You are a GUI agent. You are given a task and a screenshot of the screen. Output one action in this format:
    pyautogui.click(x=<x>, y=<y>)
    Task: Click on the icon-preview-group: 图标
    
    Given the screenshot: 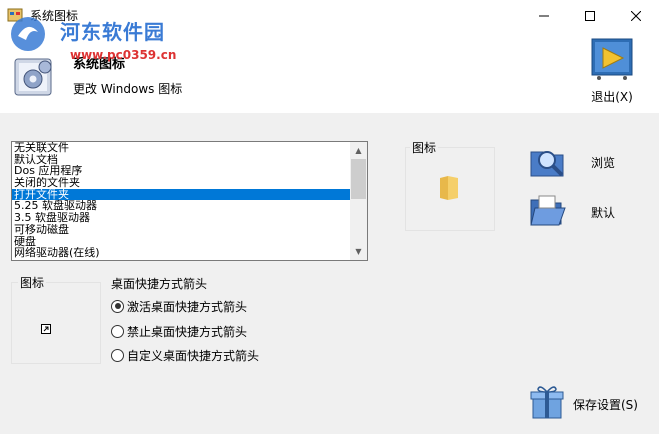 What is the action you would take?
    pyautogui.click(x=450, y=185)
    